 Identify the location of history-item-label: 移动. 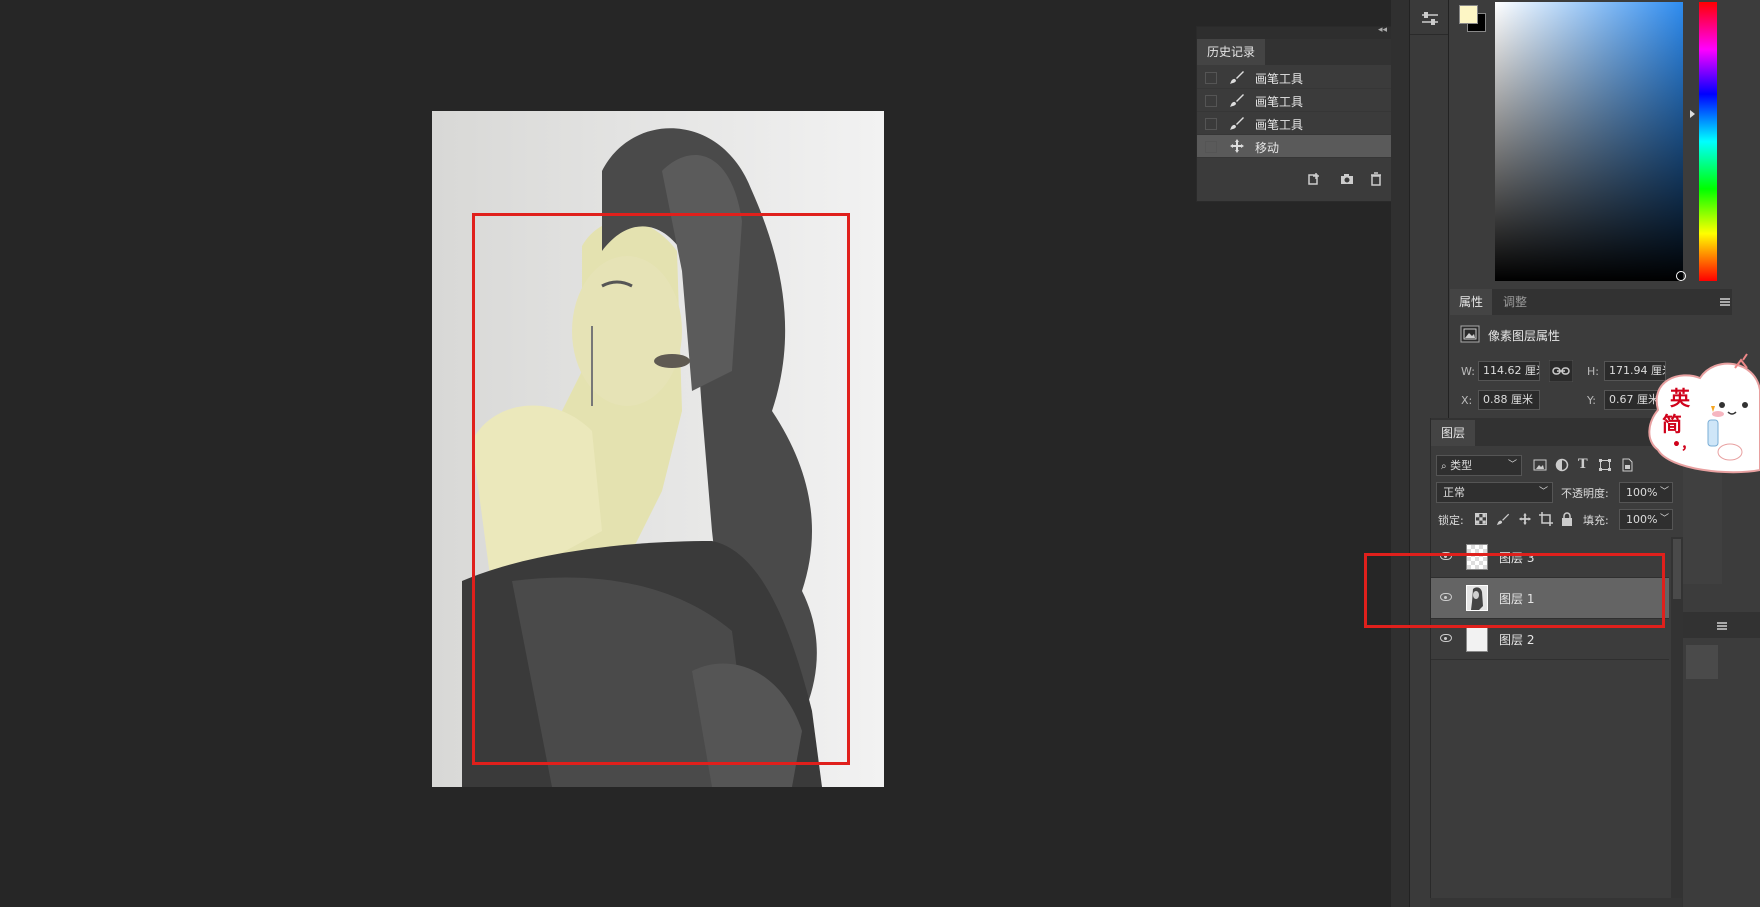
(1267, 148).